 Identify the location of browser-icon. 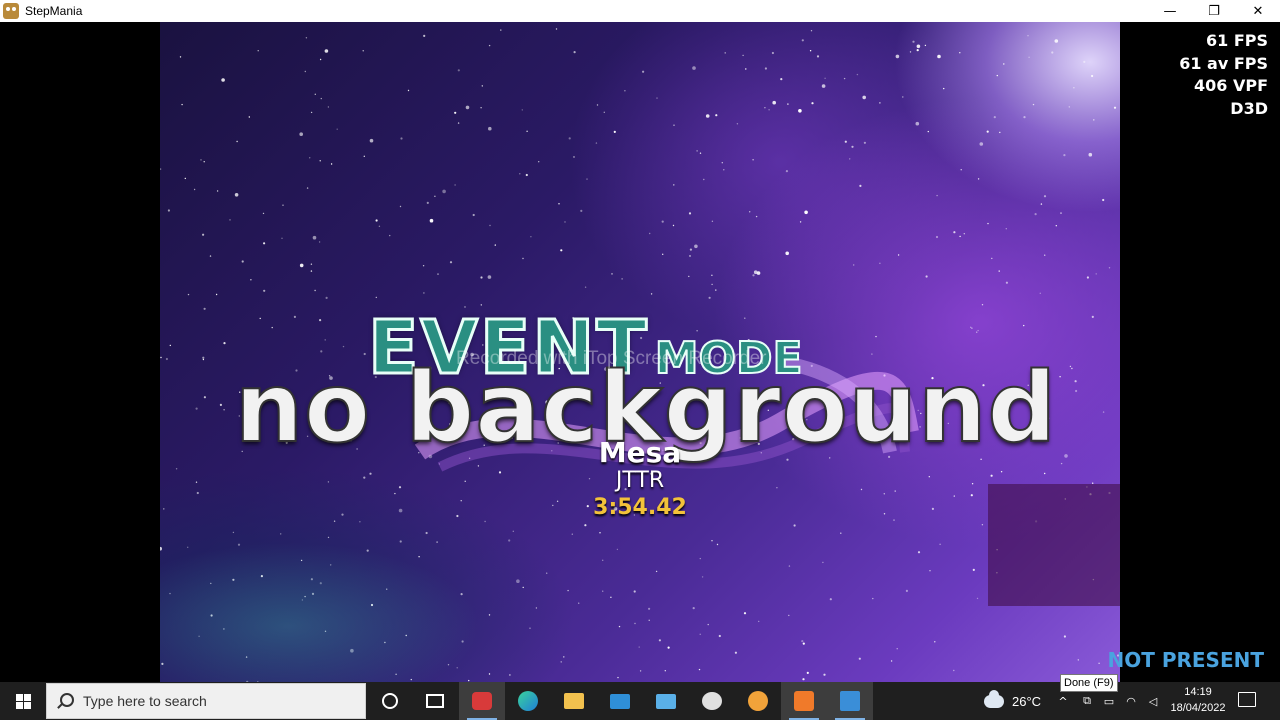
(758, 701).